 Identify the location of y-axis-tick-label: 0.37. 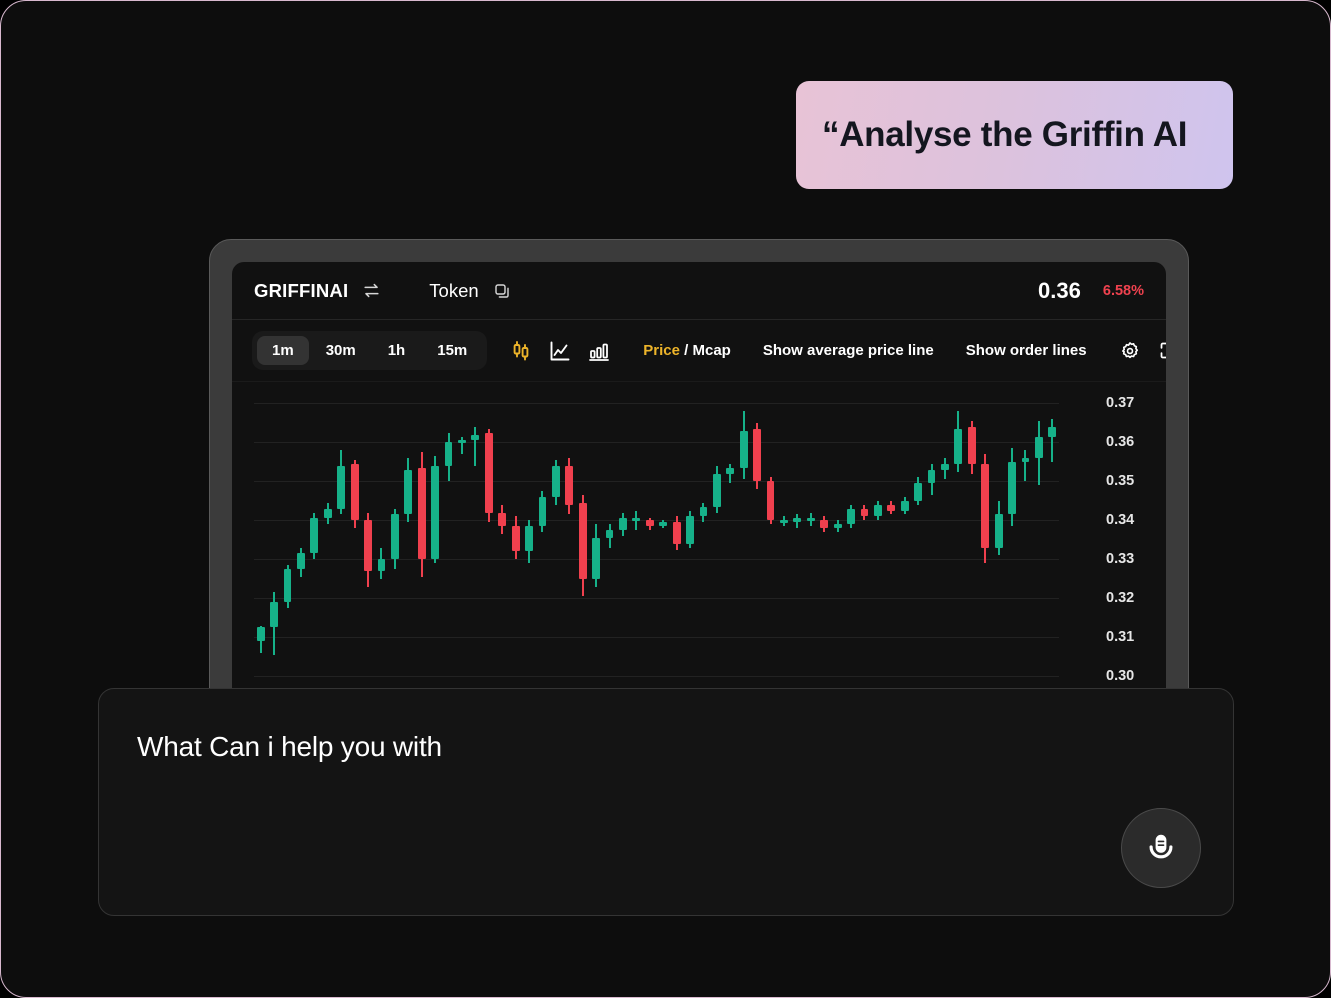
(1120, 403).